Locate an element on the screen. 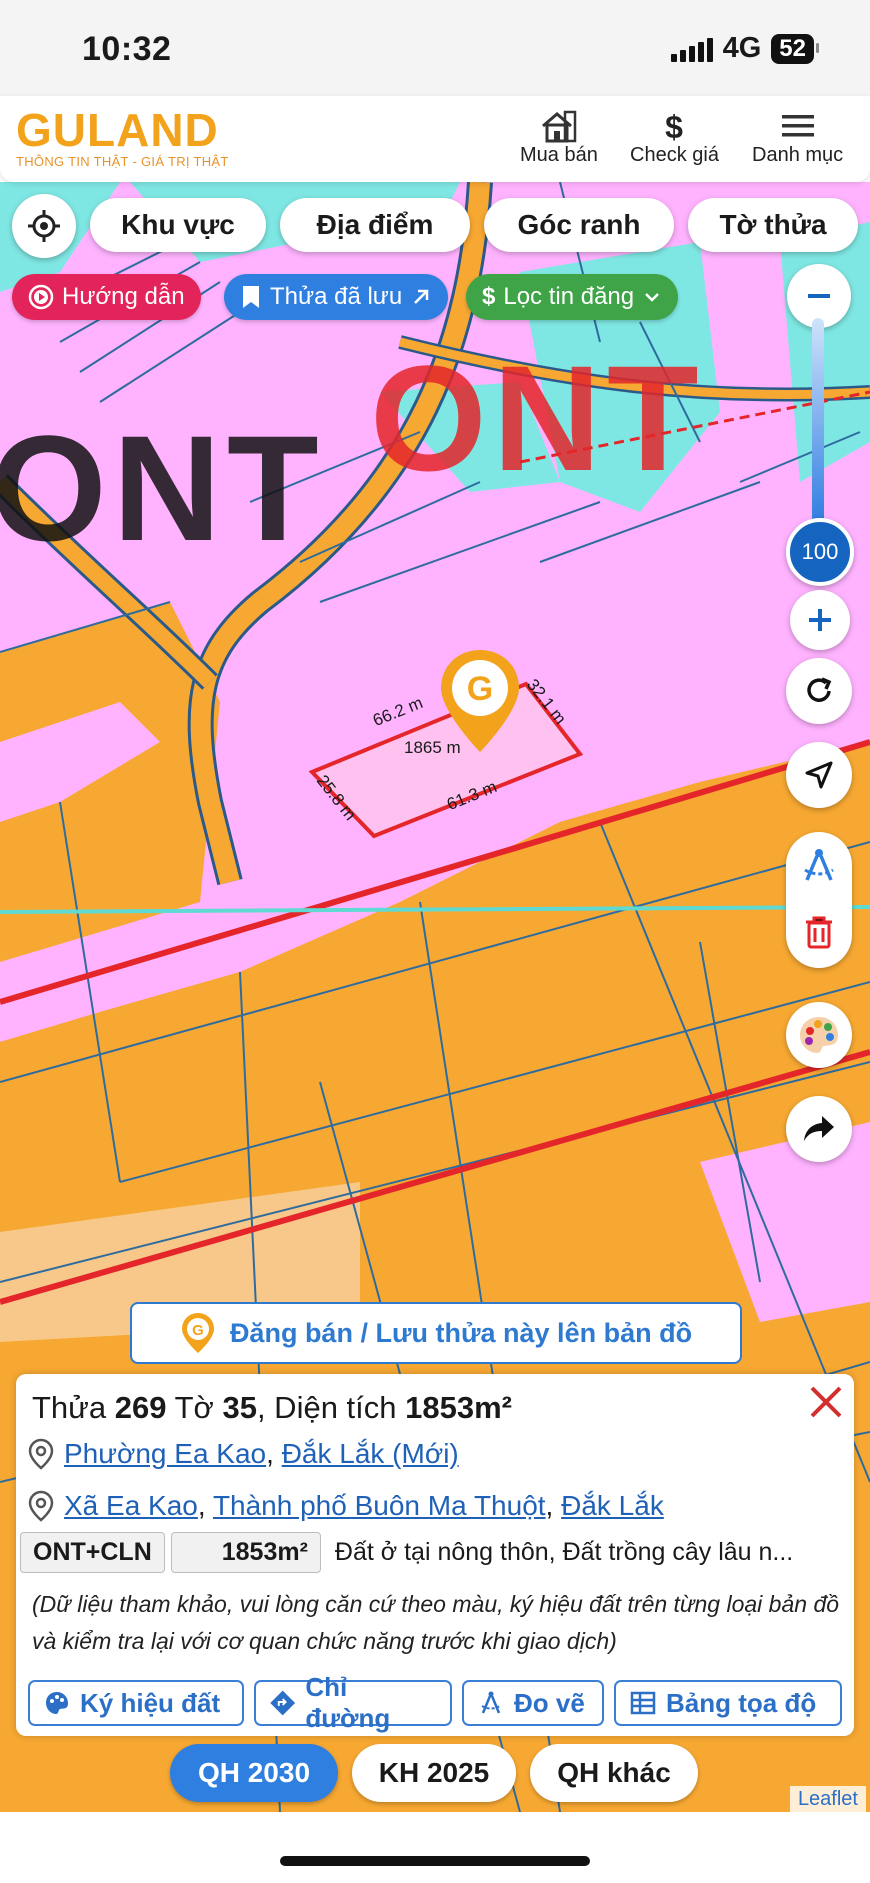 The width and height of the screenshot is (870, 1883). new-location-row: Phường Ea Kao, Đắk Lắk (Mới) is located at coordinates (243, 1454).